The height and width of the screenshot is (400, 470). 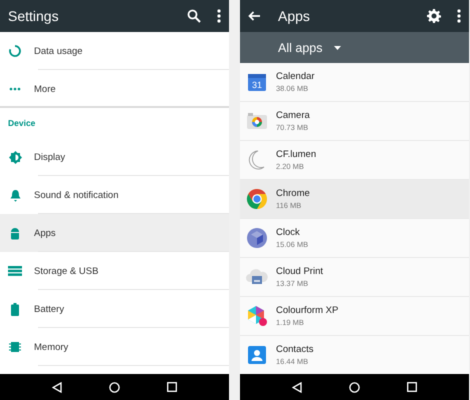 I want to click on hexagon-icon, so click(x=257, y=316).